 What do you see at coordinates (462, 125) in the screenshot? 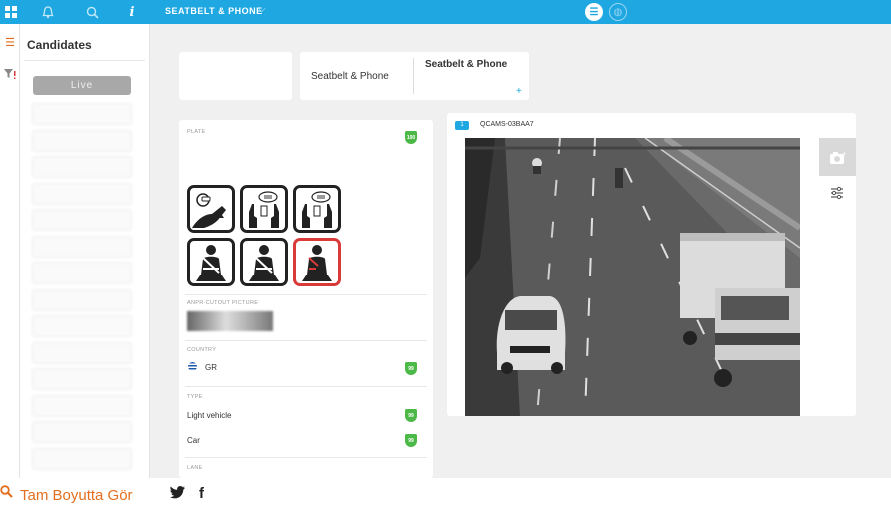
I see `camera-icon: 1` at bounding box center [462, 125].